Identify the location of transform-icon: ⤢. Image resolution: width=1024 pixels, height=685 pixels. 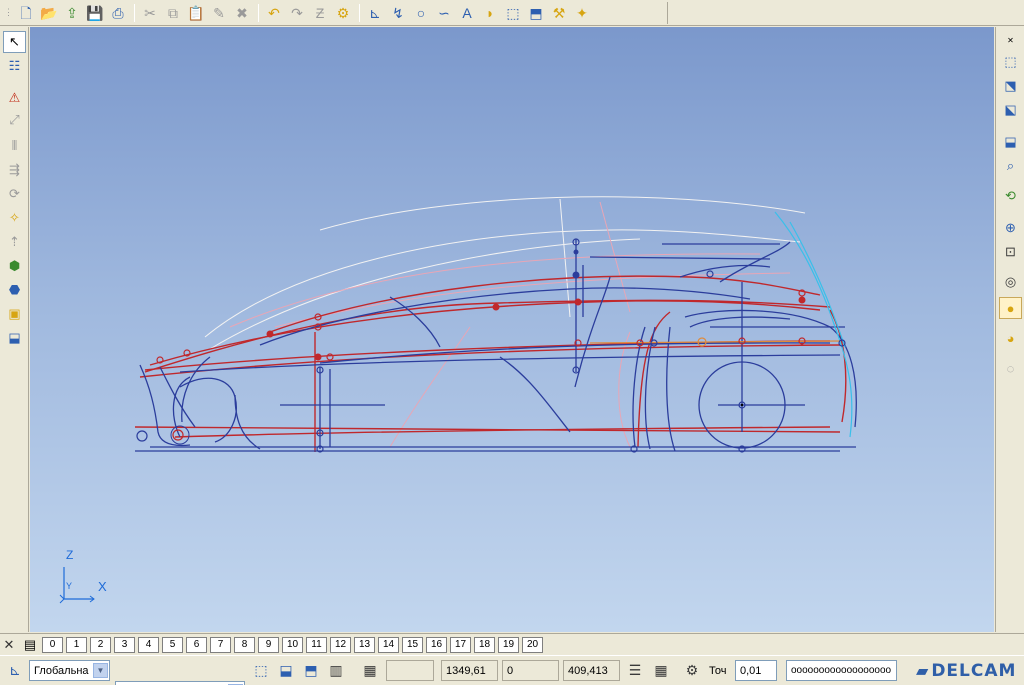
(14, 120).